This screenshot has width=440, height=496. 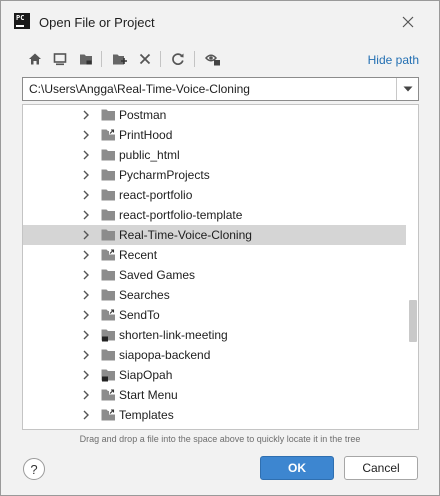 I want to click on tree-row: shorten-link-meeting, so click(x=214, y=335).